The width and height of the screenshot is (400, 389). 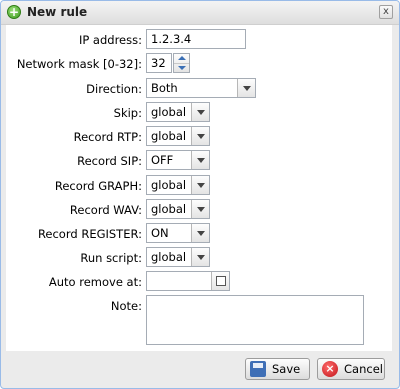 I want to click on cancel-button-label: Cancel, so click(x=363, y=369).